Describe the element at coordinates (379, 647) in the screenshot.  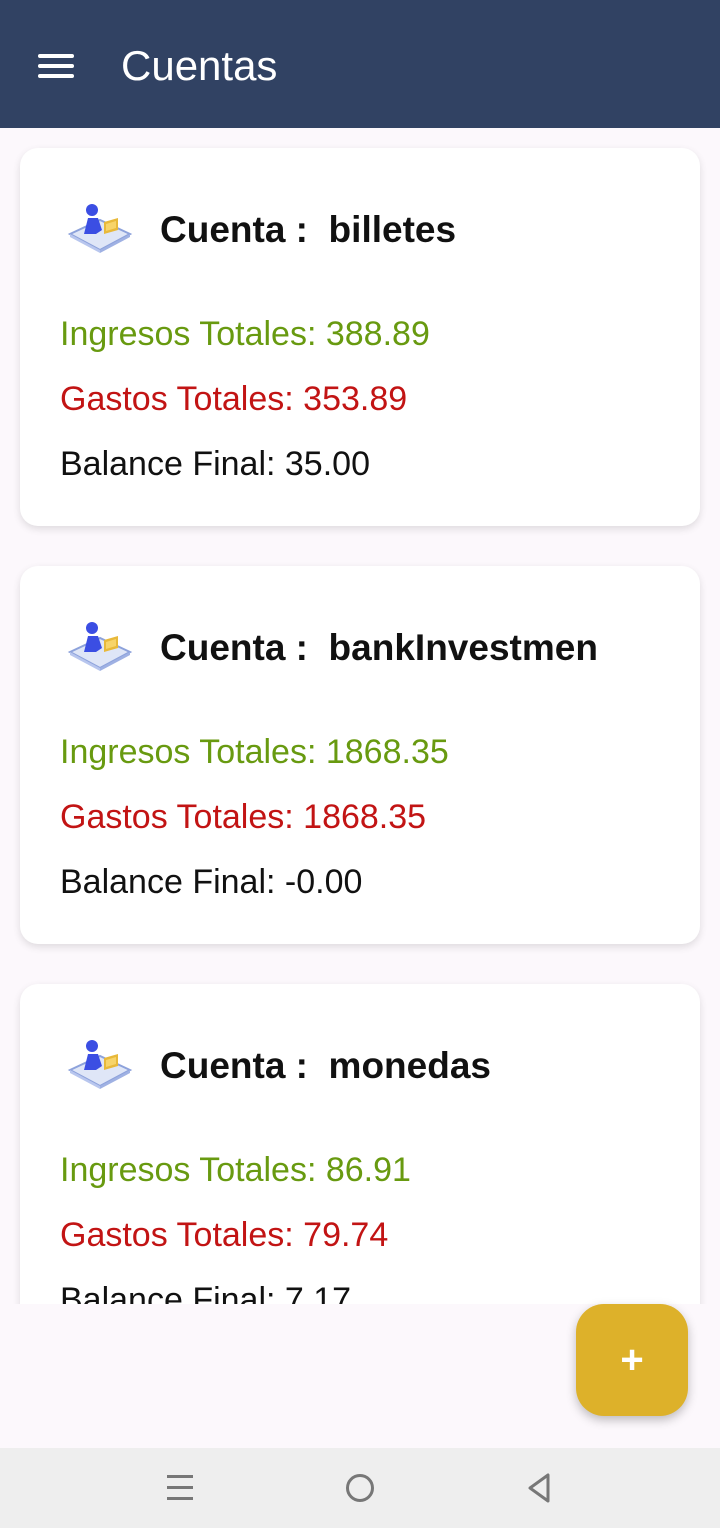
I see `account-heading: Cuenta : bankInvestmen` at that location.